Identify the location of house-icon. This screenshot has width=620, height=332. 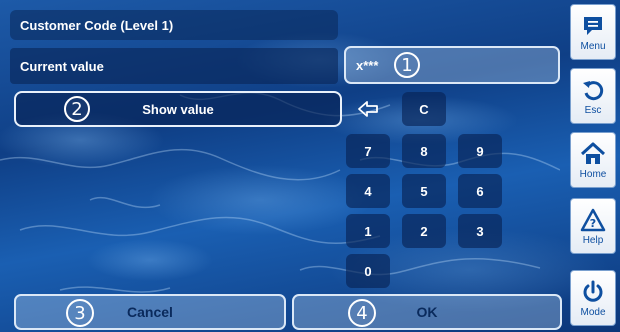
(593, 153).